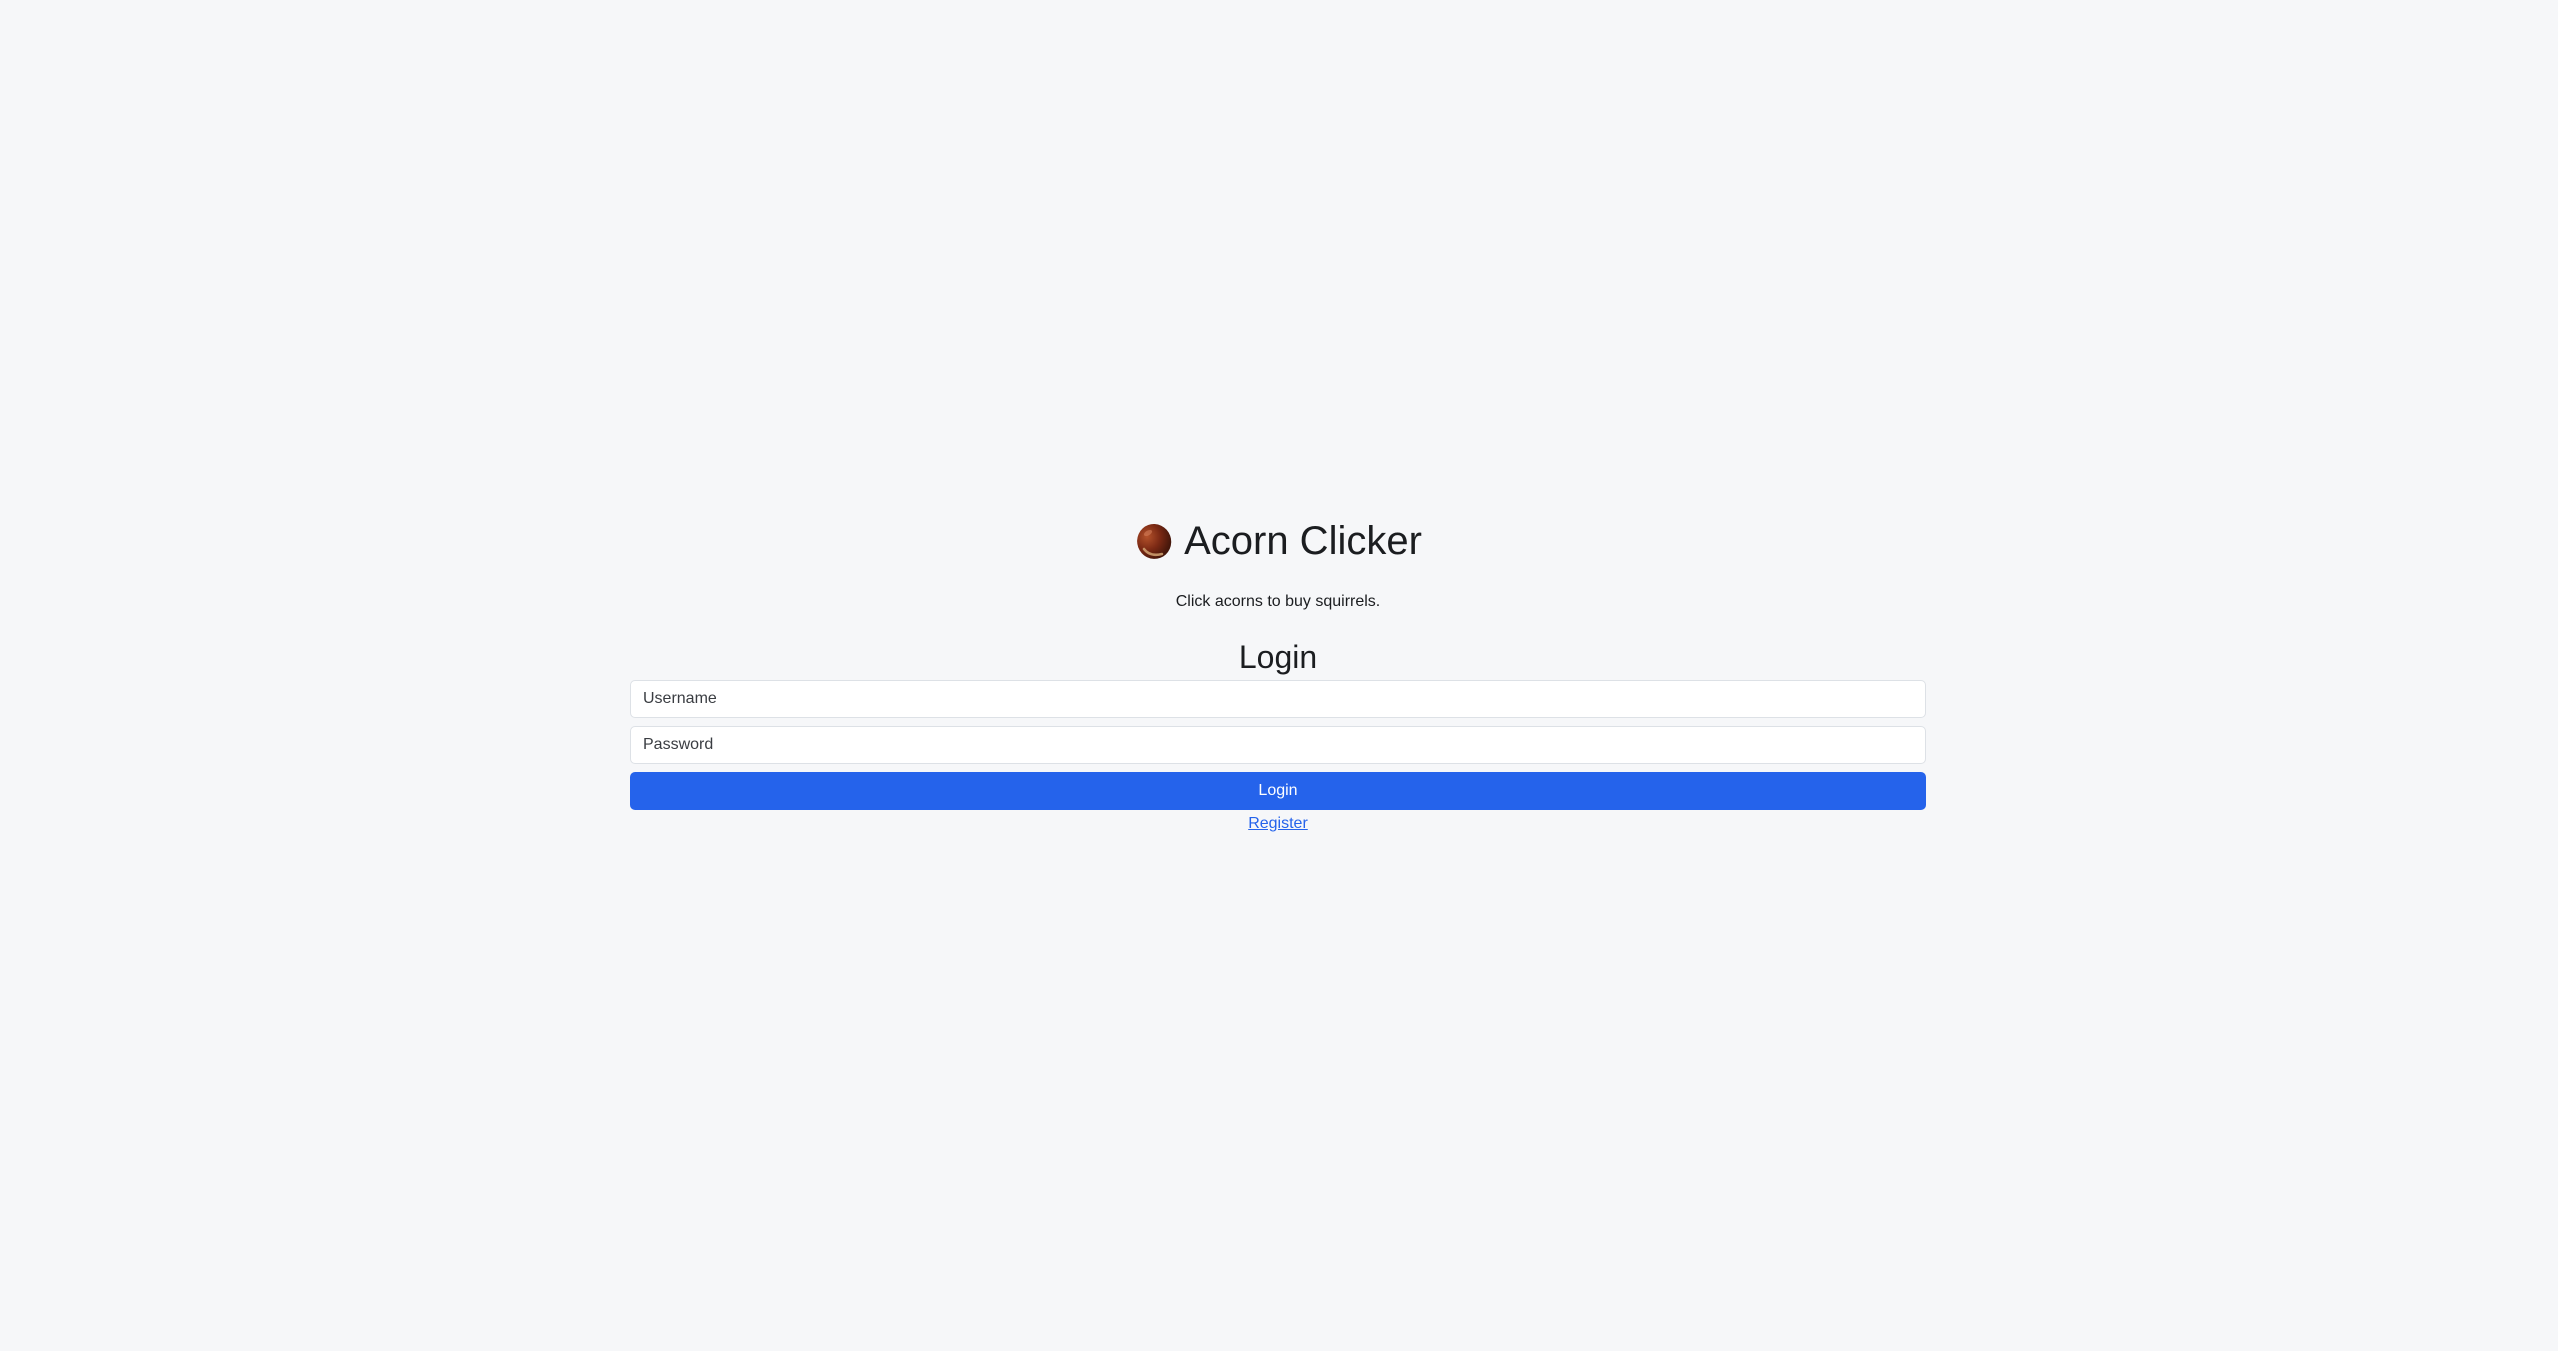  I want to click on register-link: Register, so click(1278, 824).